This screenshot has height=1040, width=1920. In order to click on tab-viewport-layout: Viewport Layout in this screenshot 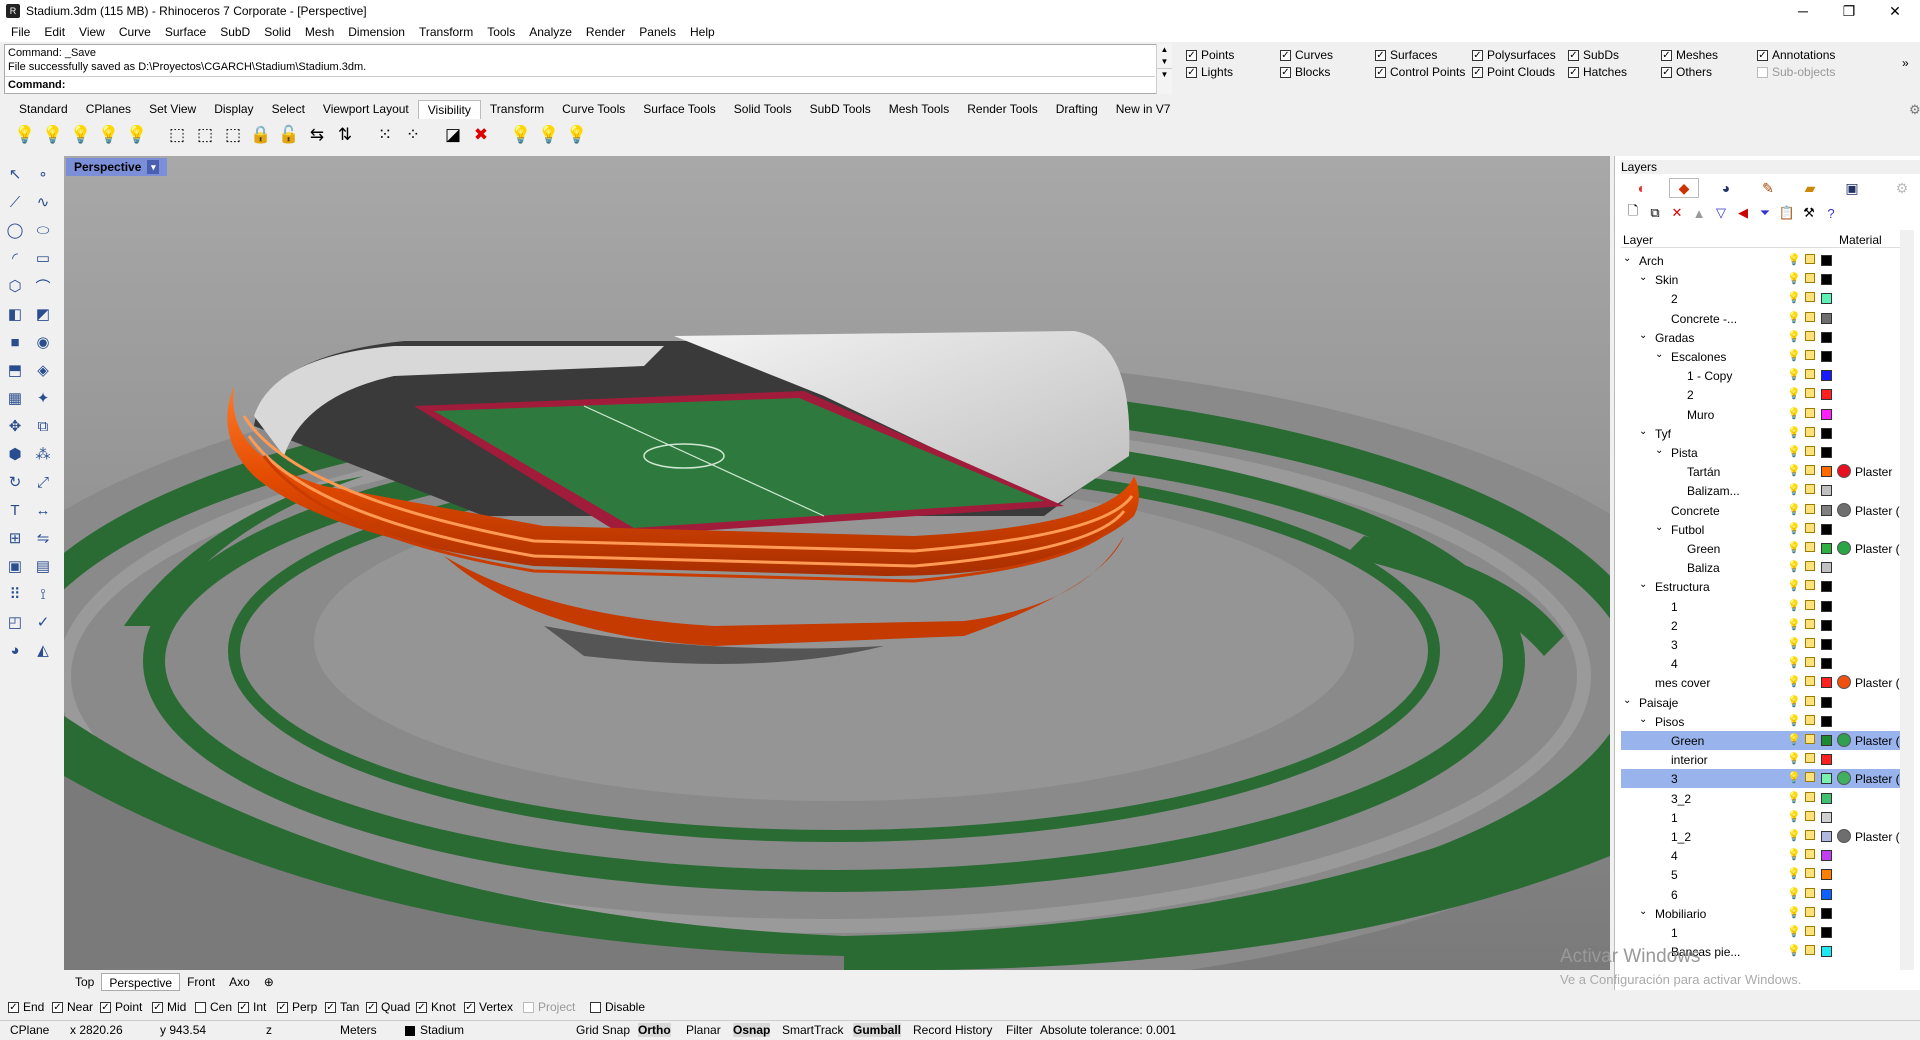, I will do `click(366, 109)`.